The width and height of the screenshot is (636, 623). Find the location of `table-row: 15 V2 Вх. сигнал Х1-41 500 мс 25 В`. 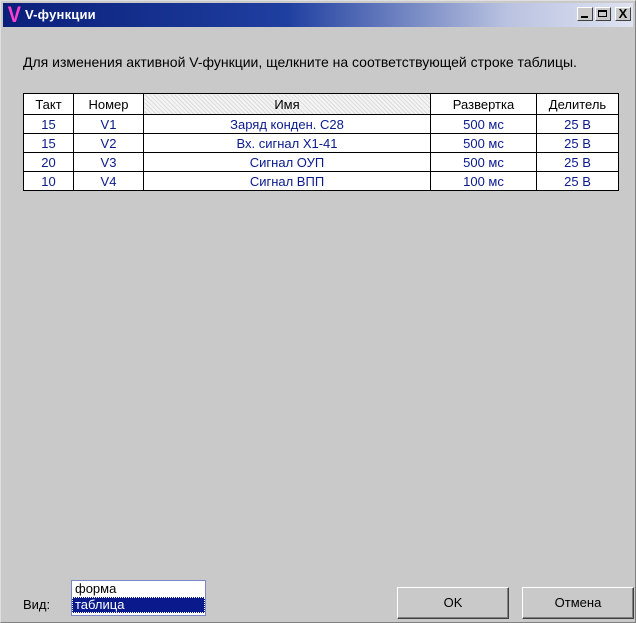

table-row: 15 V2 Вх. сигнал Х1-41 500 мс 25 В is located at coordinates (321, 143).